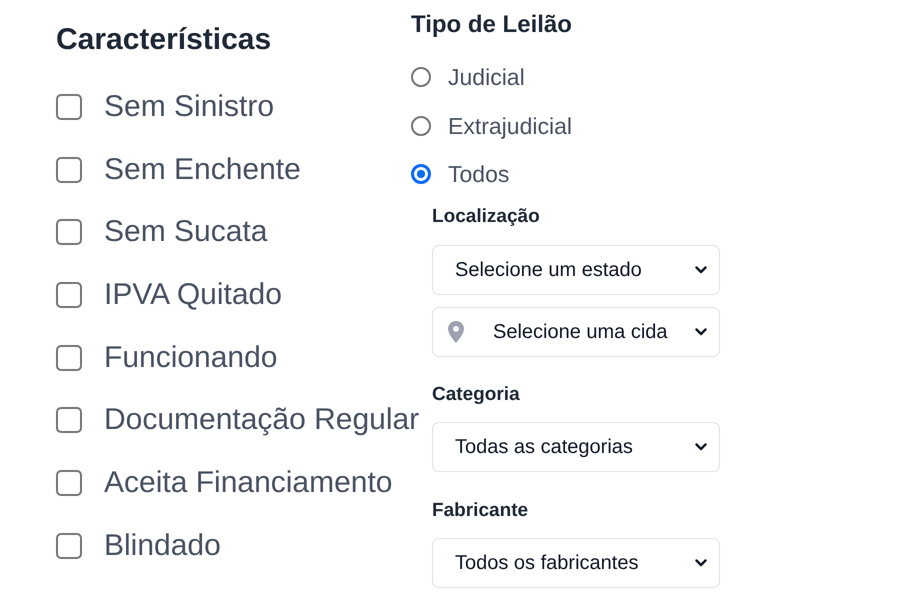 The height and width of the screenshot is (600, 900). I want to click on location-pin-icon, so click(456, 332).